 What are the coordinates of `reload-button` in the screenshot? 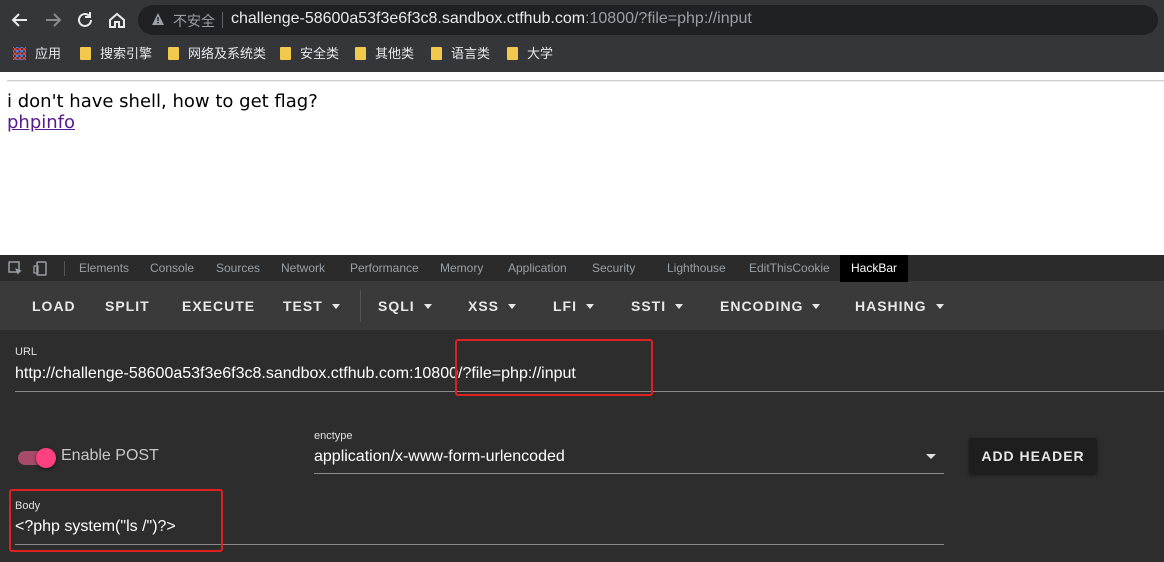 It's located at (85, 20).